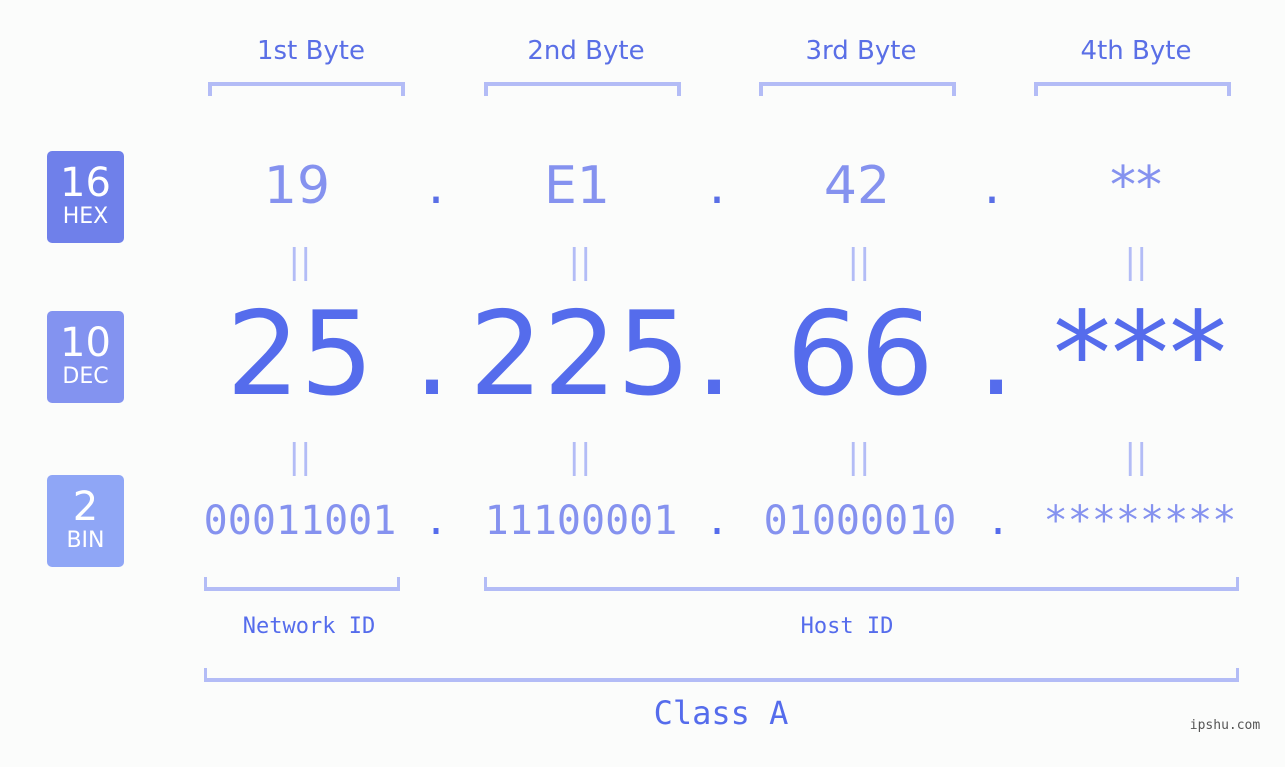 This screenshot has width=1285, height=767. What do you see at coordinates (1136, 262) in the screenshot?
I see `equals-hex-dec-4: ||` at bounding box center [1136, 262].